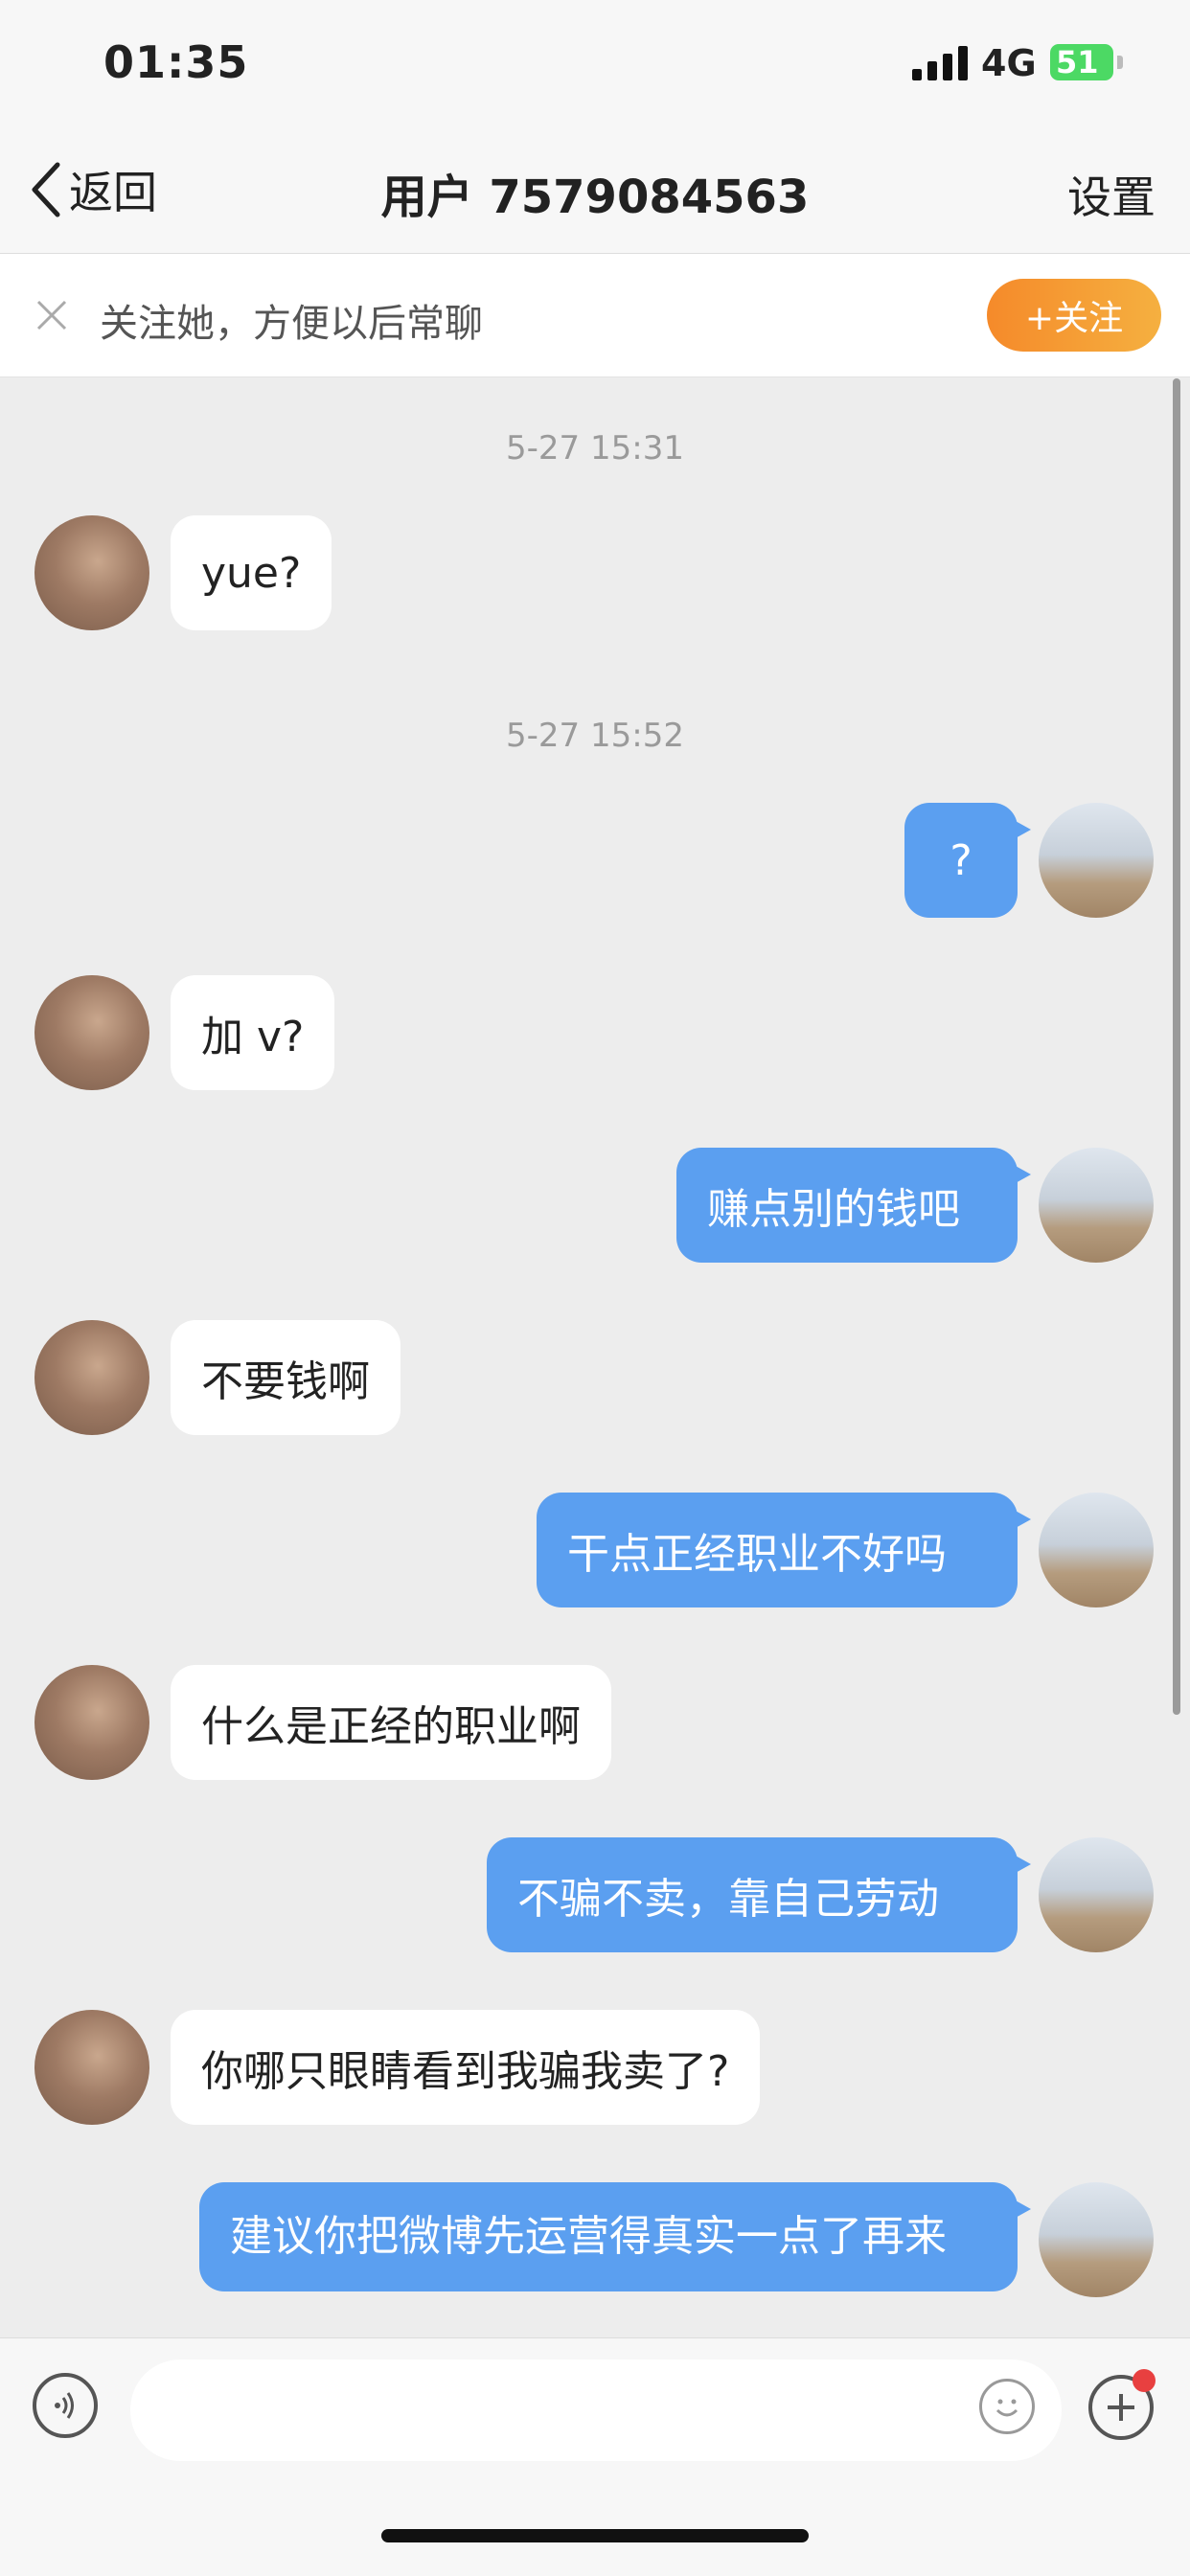 This screenshot has width=1190, height=2576. What do you see at coordinates (595, 198) in the screenshot?
I see `page-title: 用户 7579084563` at bounding box center [595, 198].